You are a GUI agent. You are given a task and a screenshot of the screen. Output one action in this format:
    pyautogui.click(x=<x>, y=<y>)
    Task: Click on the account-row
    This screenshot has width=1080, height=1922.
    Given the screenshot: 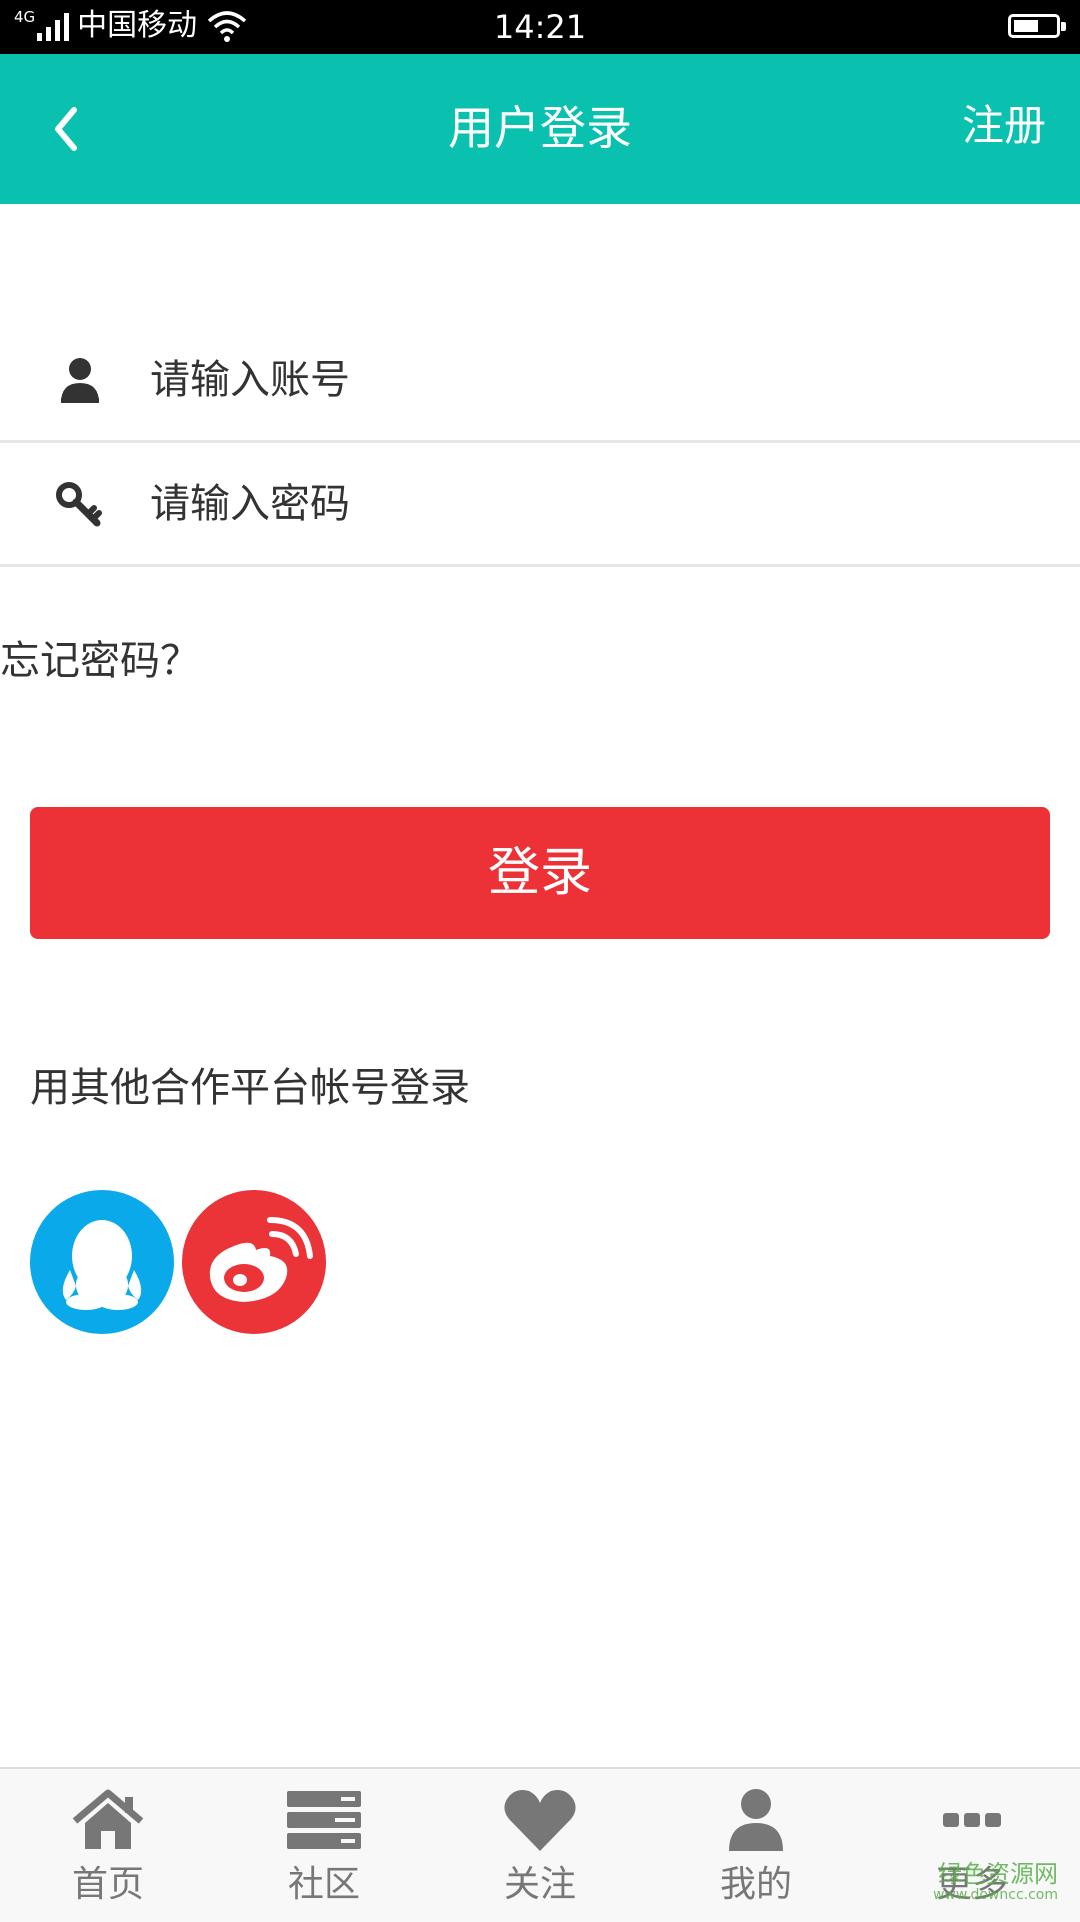 What is the action you would take?
    pyautogui.click(x=540, y=381)
    